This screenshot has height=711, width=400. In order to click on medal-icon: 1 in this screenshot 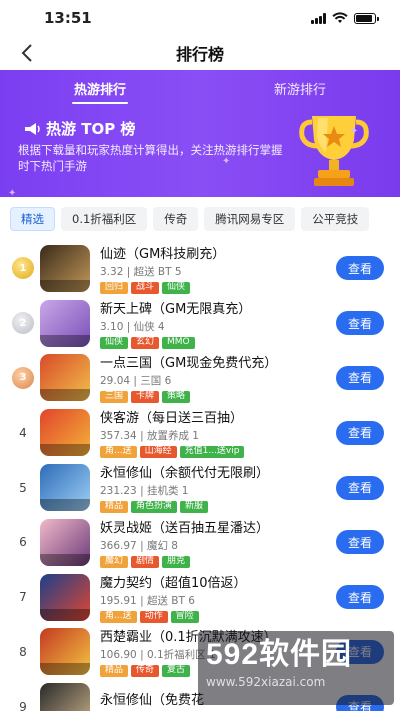, I will do `click(23, 268)`.